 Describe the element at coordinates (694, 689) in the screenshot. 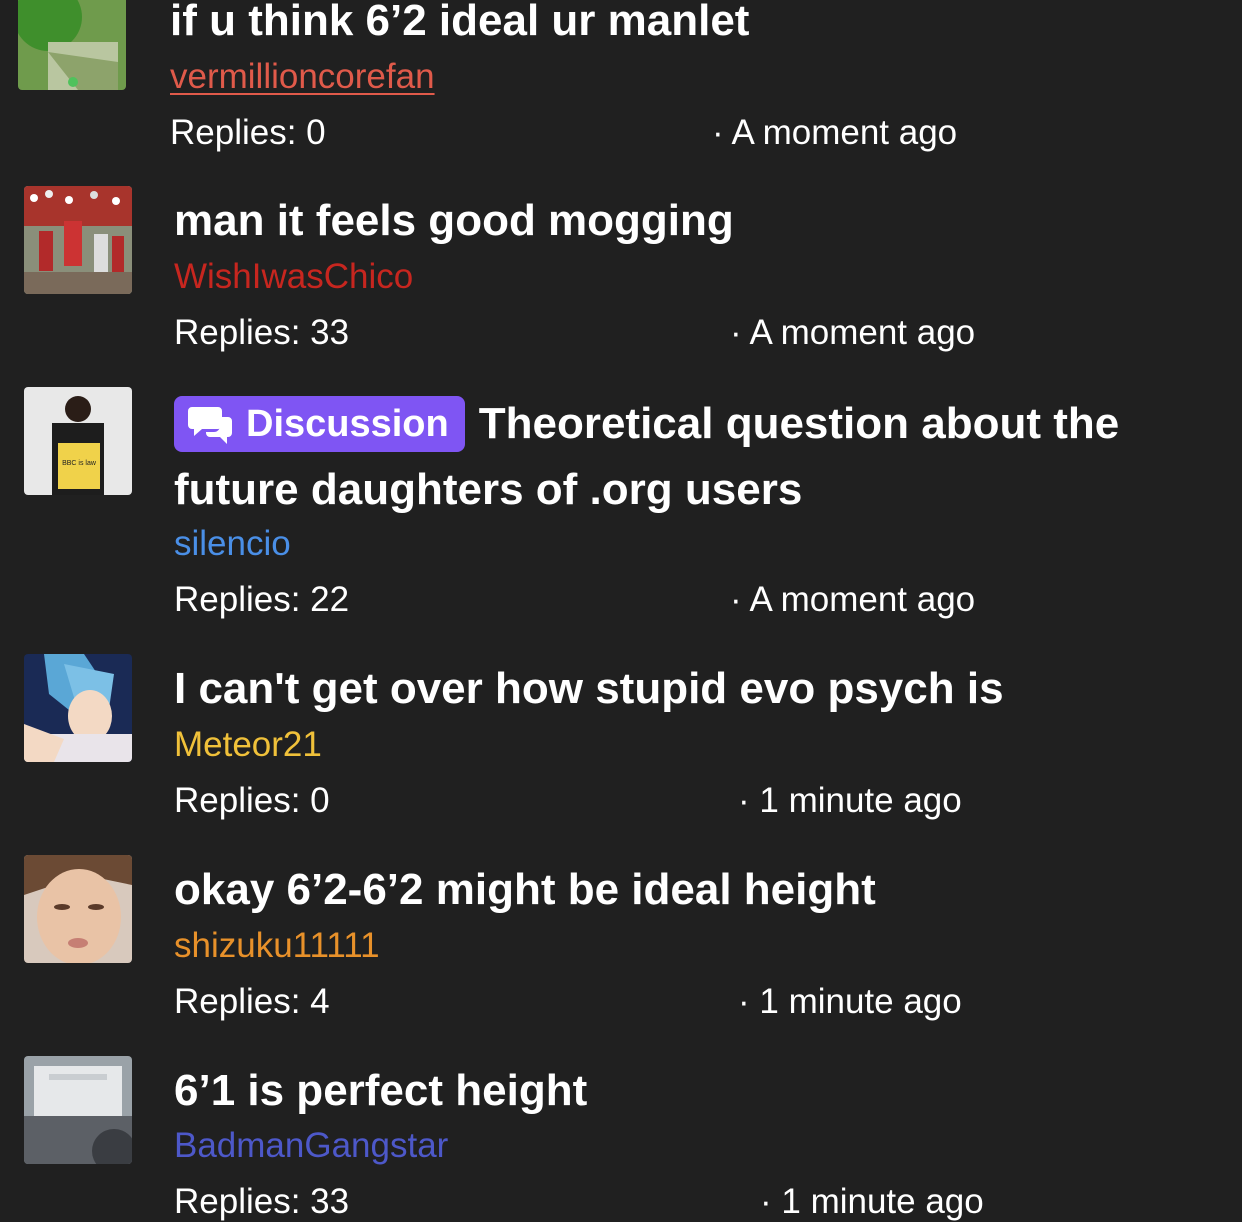

I see `thread-title: I can't get over how stupid evo psych is` at that location.